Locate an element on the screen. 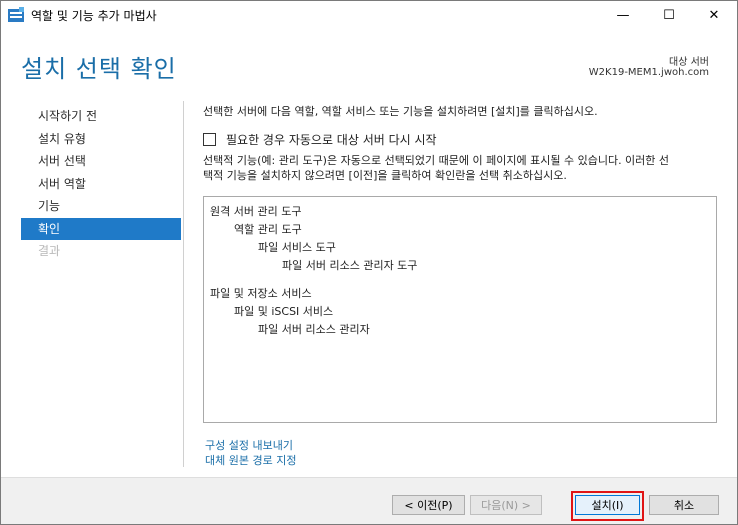 The height and width of the screenshot is (525, 738). page-title: 설치 선택 확인 is located at coordinates (99, 69).